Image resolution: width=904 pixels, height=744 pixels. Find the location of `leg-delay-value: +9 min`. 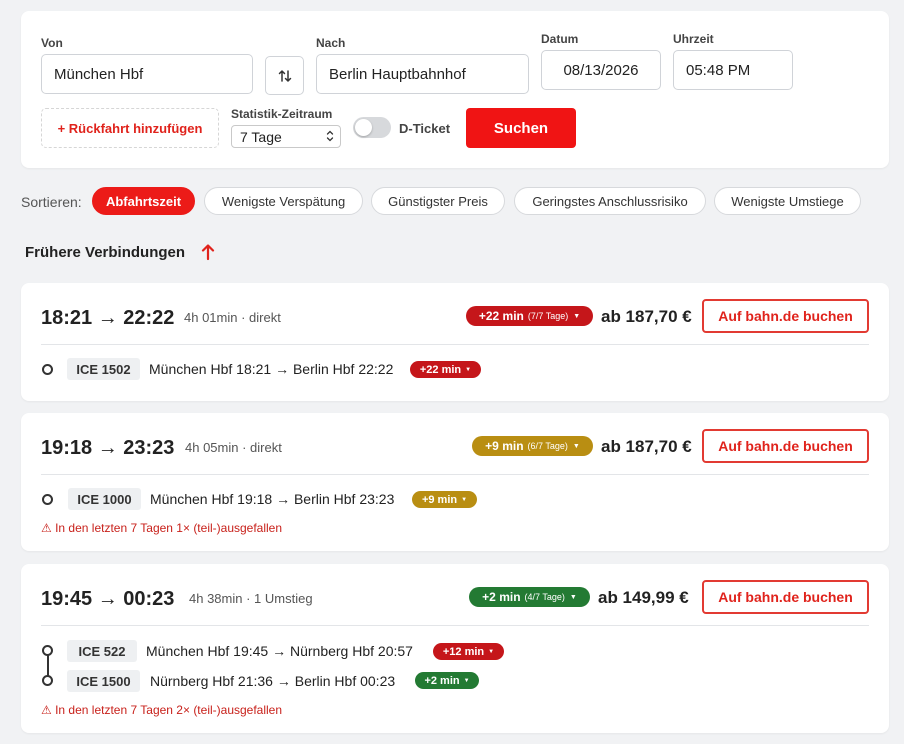

leg-delay-value: +9 min is located at coordinates (439, 499).